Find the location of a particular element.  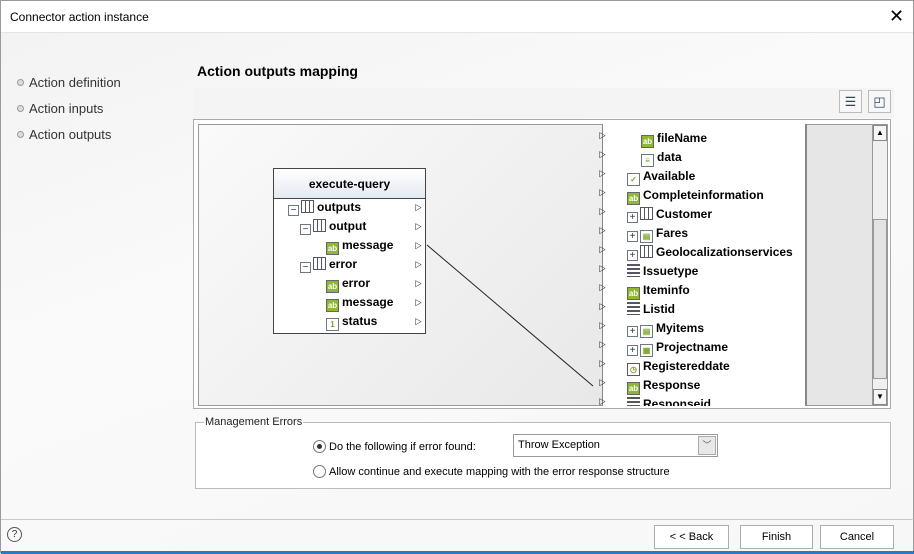

radio-unselected-icon is located at coordinates (319, 471).